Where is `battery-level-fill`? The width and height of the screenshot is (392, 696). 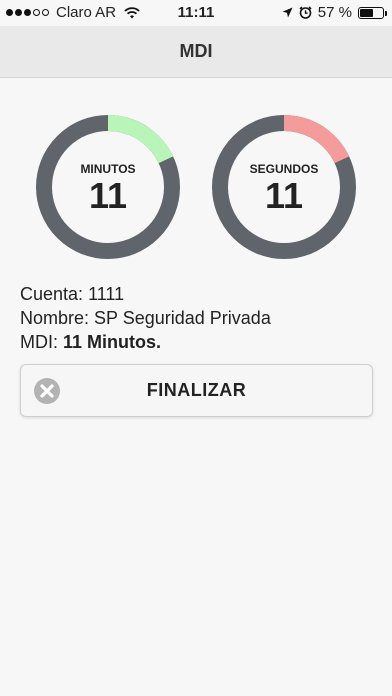 battery-level-fill is located at coordinates (366, 12).